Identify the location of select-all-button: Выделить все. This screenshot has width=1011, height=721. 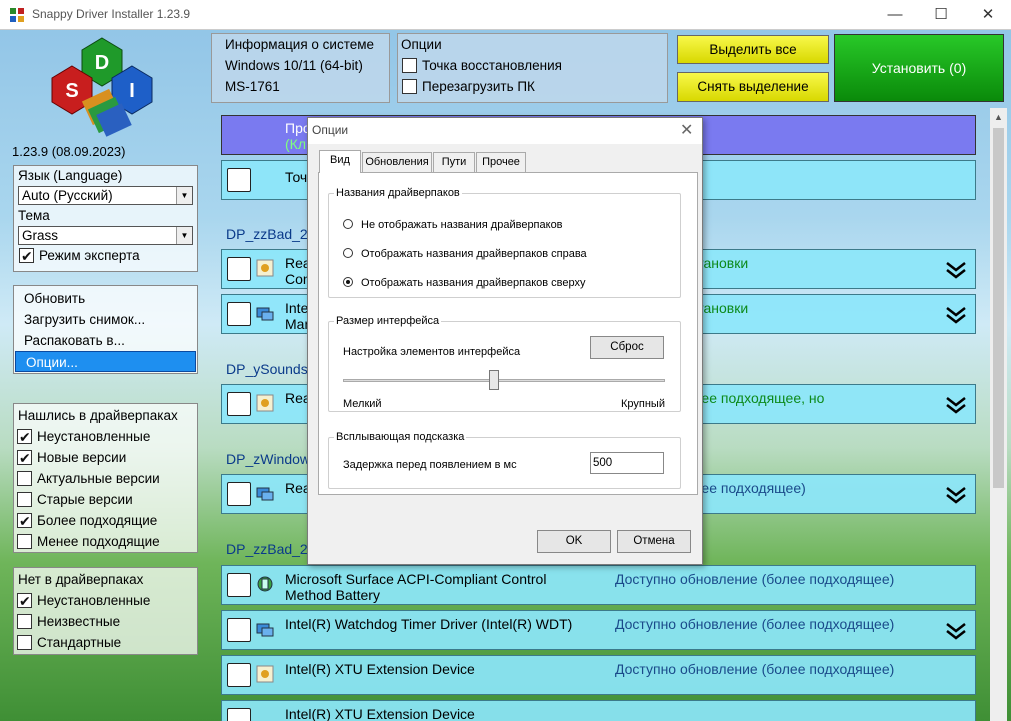
(753, 49).